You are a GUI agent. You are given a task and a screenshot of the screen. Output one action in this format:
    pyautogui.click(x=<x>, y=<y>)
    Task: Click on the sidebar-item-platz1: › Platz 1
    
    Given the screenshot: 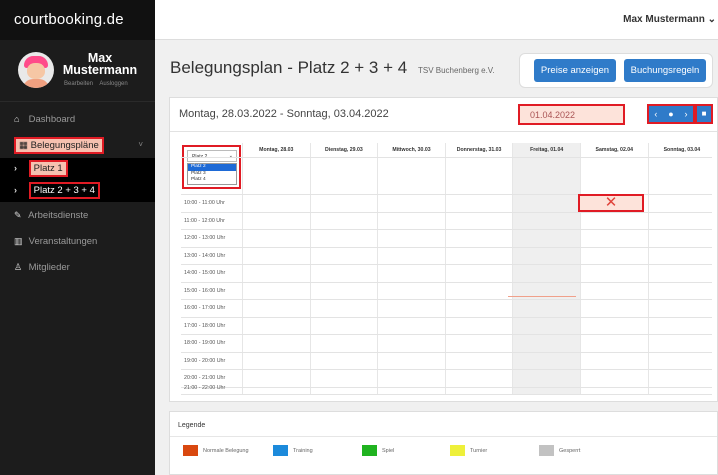 What is the action you would take?
    pyautogui.click(x=77, y=169)
    